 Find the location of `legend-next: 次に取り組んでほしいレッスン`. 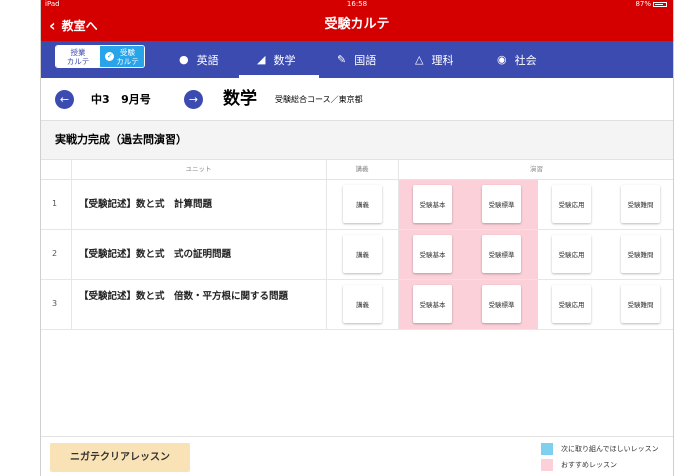

legend-next: 次に取り組んでほしいレッスン is located at coordinates (600, 449).